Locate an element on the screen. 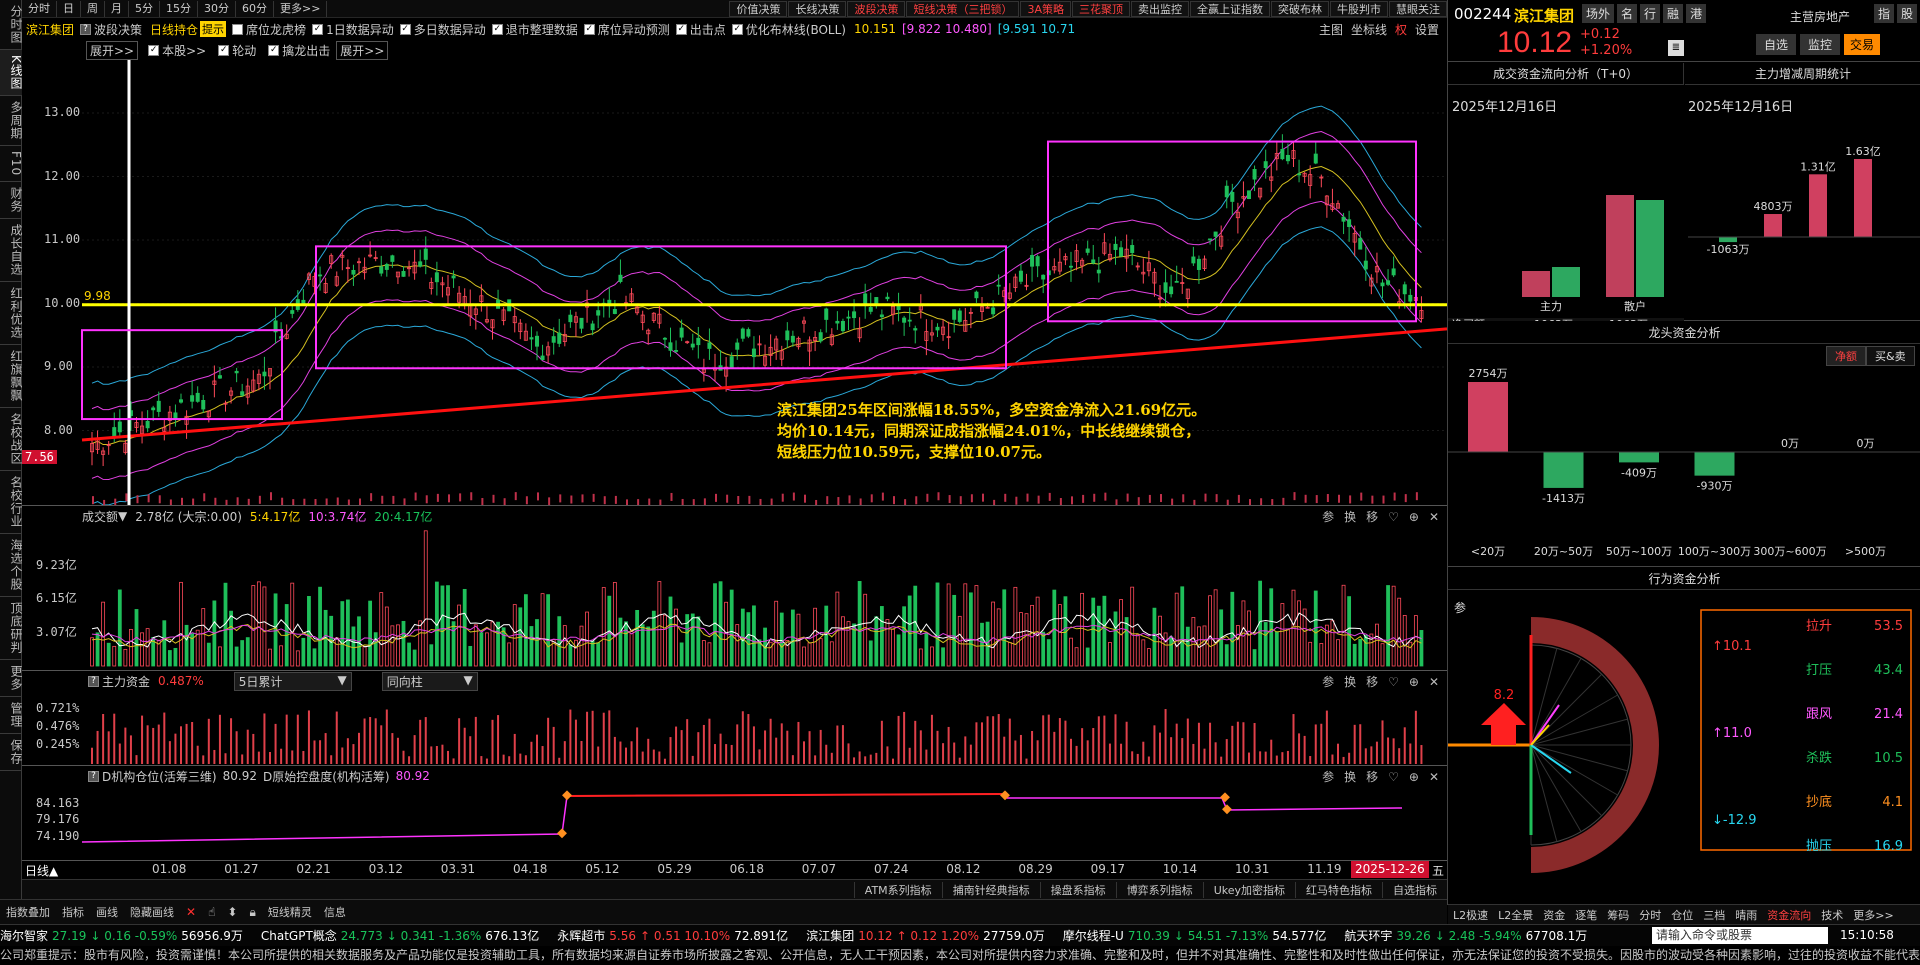 The height and width of the screenshot is (965, 1920). ticker-item: 滨江集团 10.12 ↑ 0.12 1.20% 27759.0万 is located at coordinates (927, 935).